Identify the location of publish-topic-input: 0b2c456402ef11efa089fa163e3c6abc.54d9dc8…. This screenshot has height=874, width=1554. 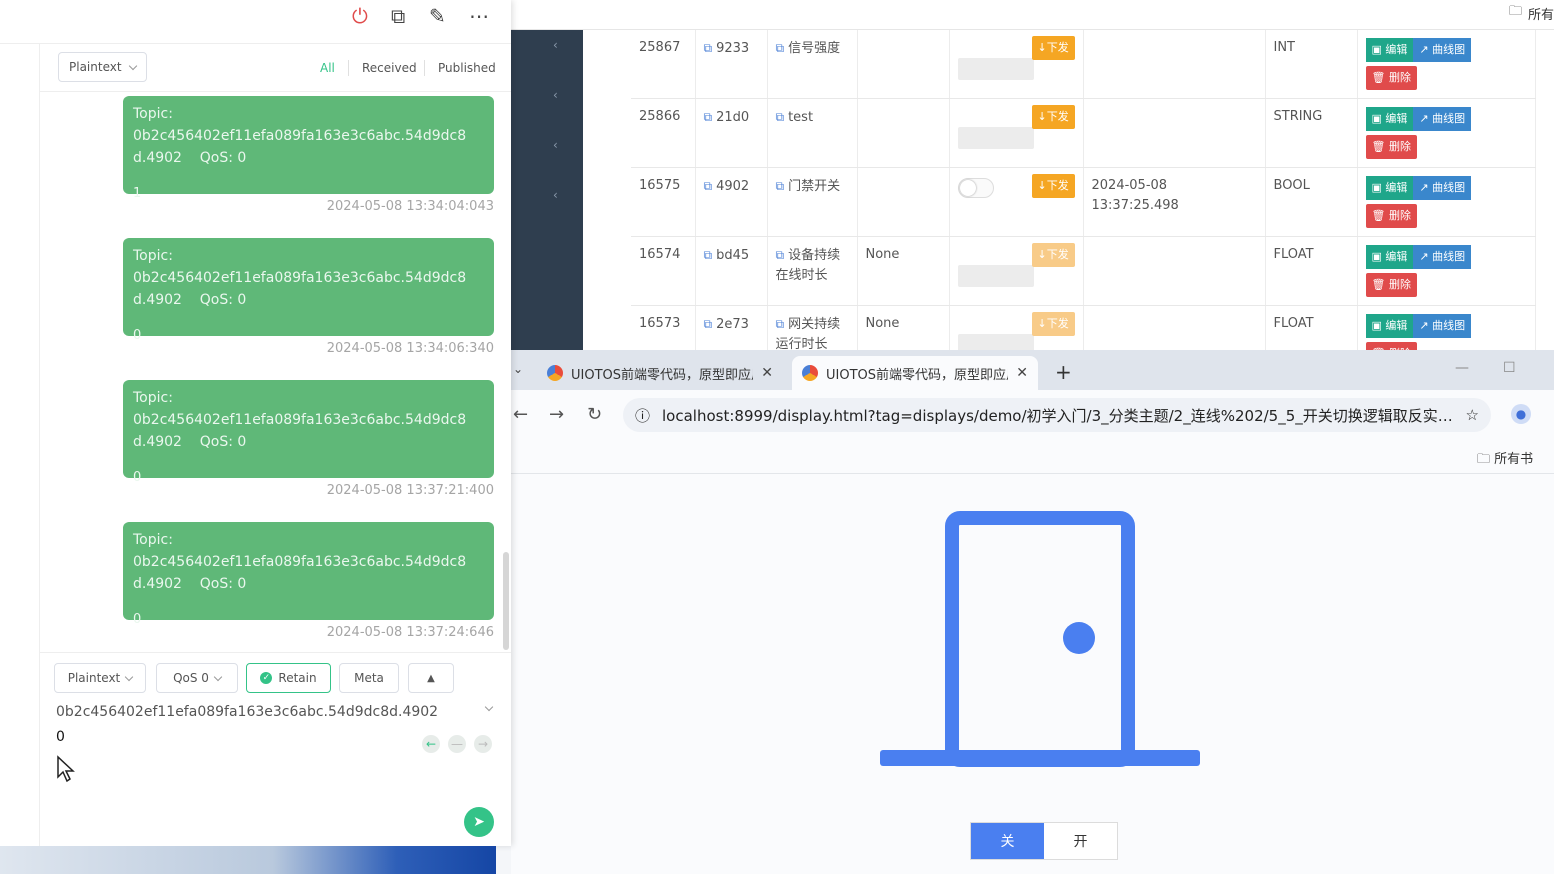
(276, 712).